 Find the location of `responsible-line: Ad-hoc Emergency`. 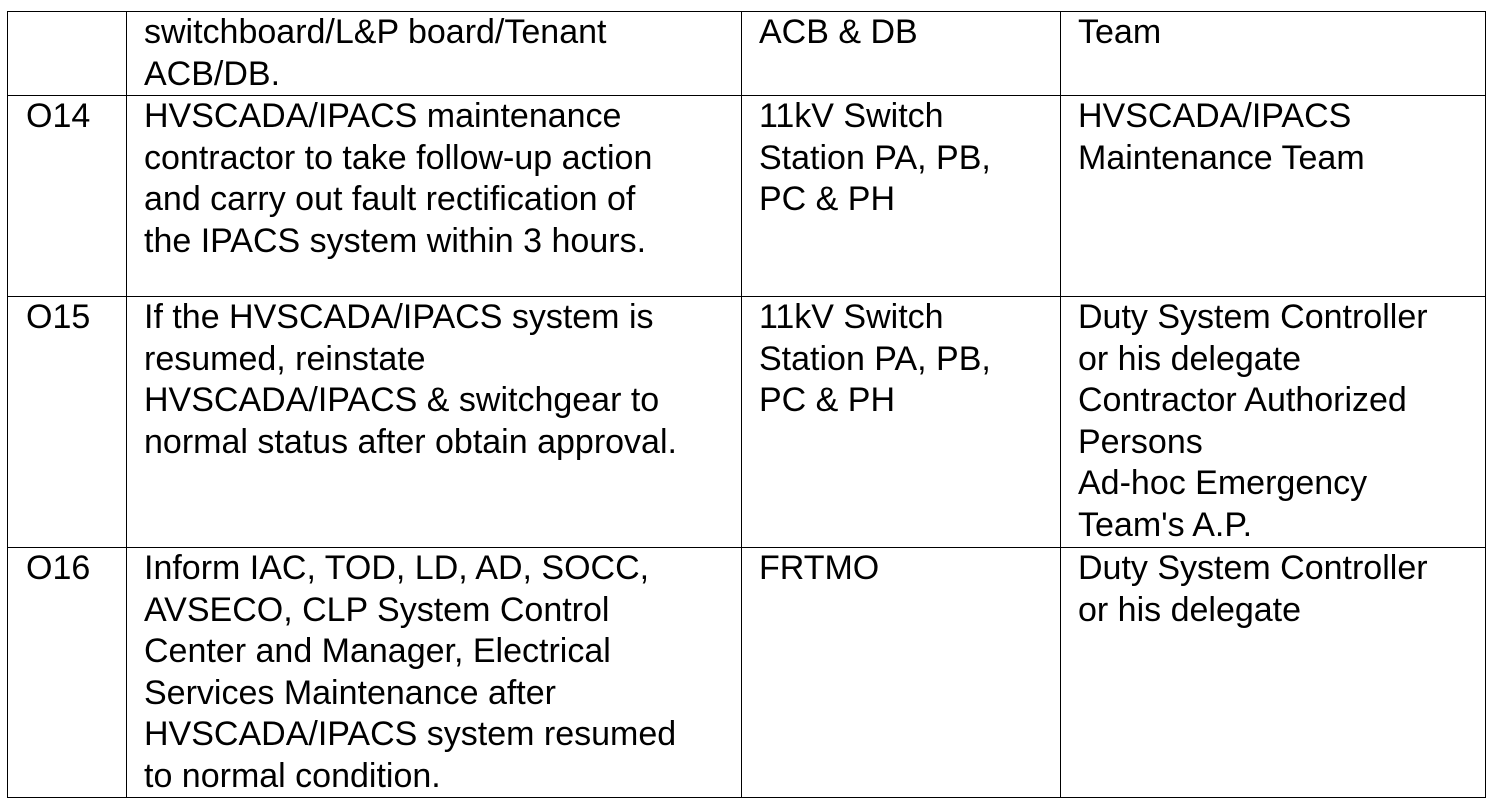

responsible-line: Ad-hoc Emergency is located at coordinates (1223, 483).